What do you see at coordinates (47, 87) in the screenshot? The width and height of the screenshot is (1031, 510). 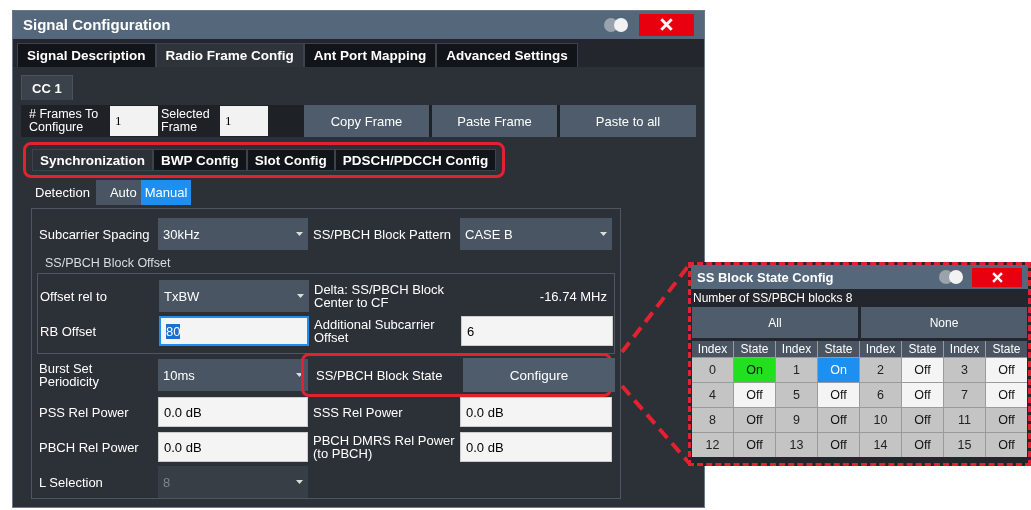 I see `carrier-tab: CC 1` at bounding box center [47, 87].